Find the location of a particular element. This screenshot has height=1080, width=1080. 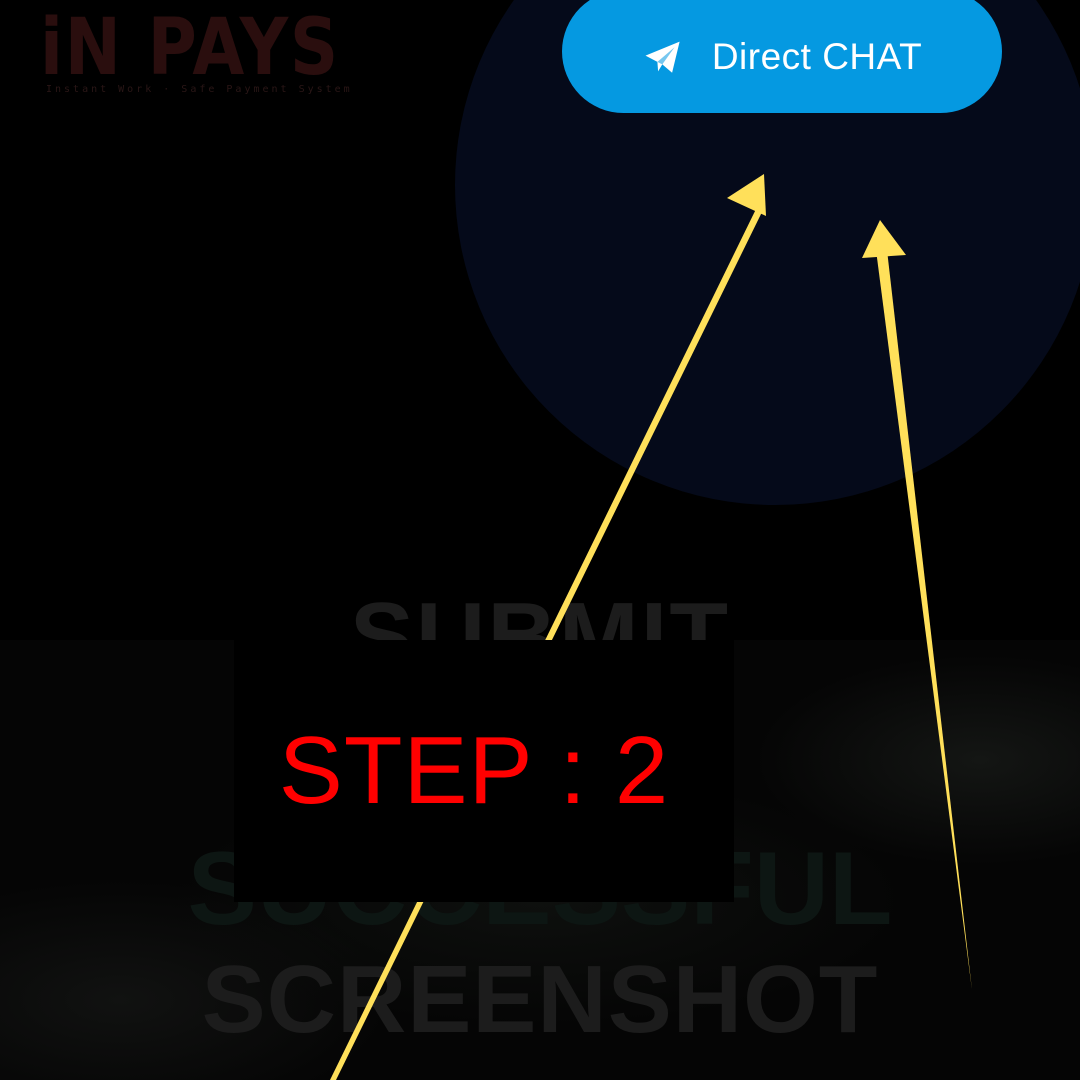

arrow-right-head is located at coordinates (884, 239).